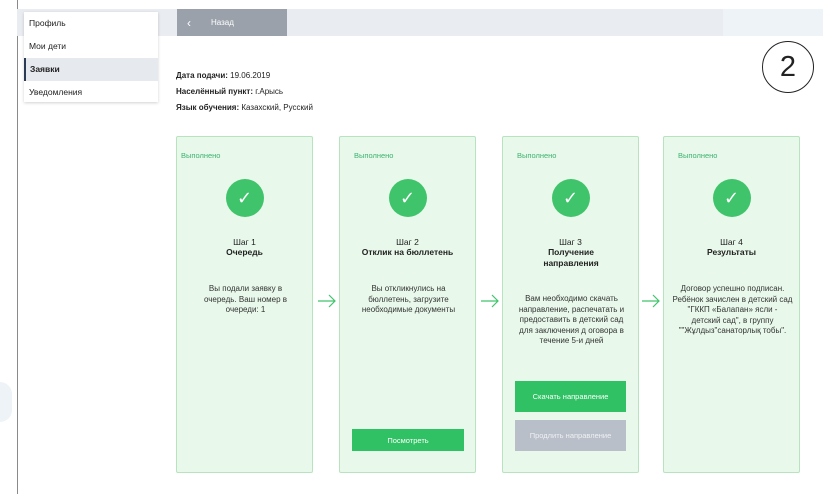 This screenshot has width=823, height=494. What do you see at coordinates (214, 91) in the screenshot?
I see `locality-label: Населённый пункт:` at bounding box center [214, 91].